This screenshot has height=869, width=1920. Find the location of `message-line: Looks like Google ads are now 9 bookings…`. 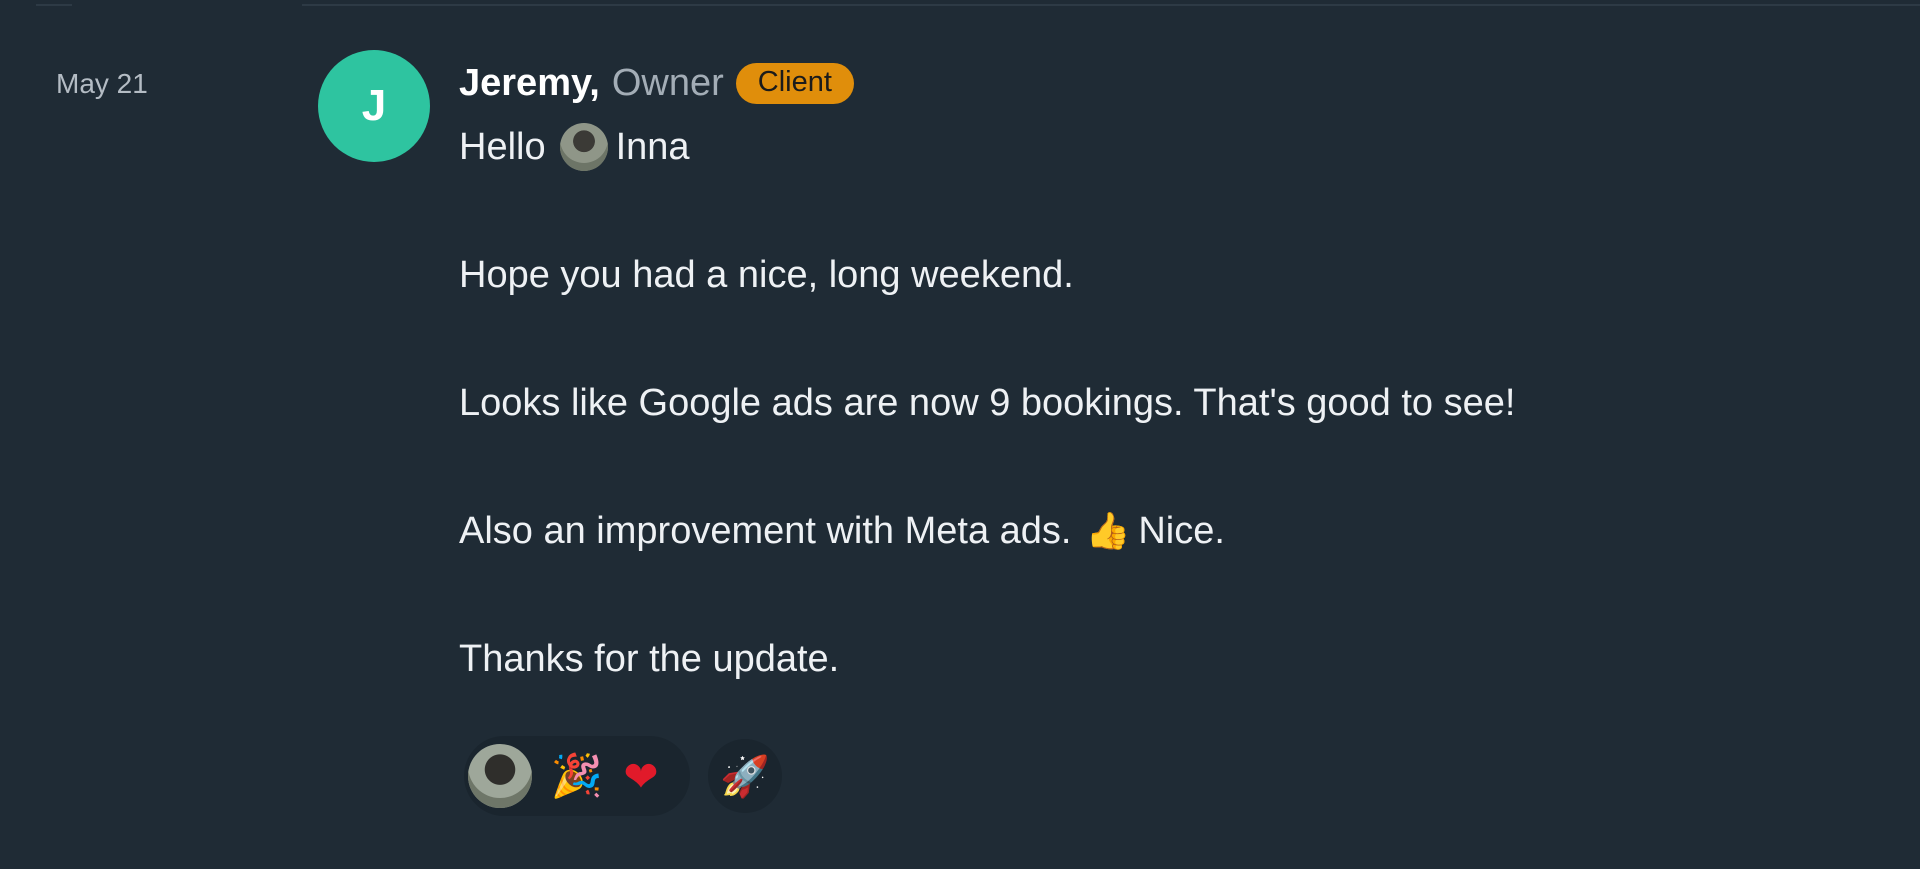

message-line: Looks like Google ads are now 9 bookings… is located at coordinates (987, 403).